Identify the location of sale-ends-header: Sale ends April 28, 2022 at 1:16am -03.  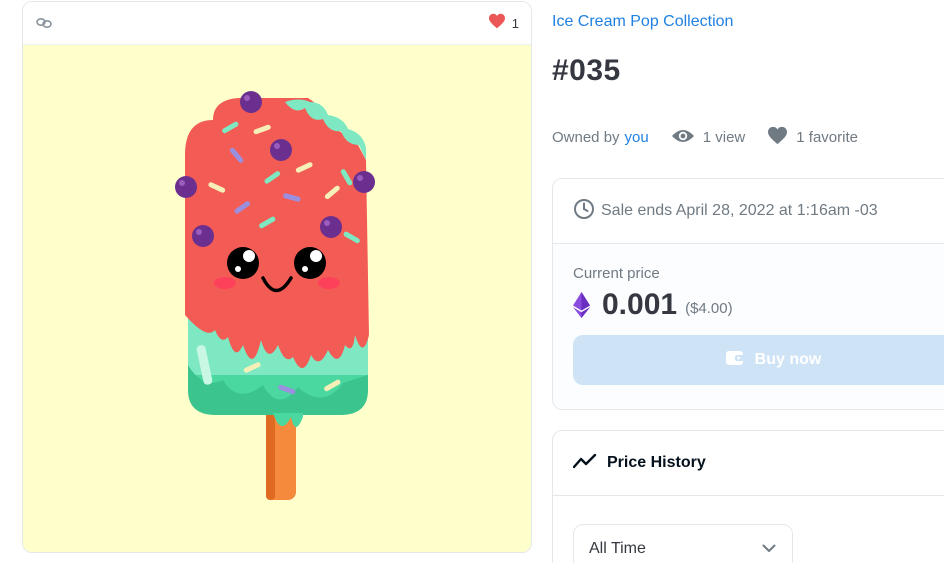
(748, 211).